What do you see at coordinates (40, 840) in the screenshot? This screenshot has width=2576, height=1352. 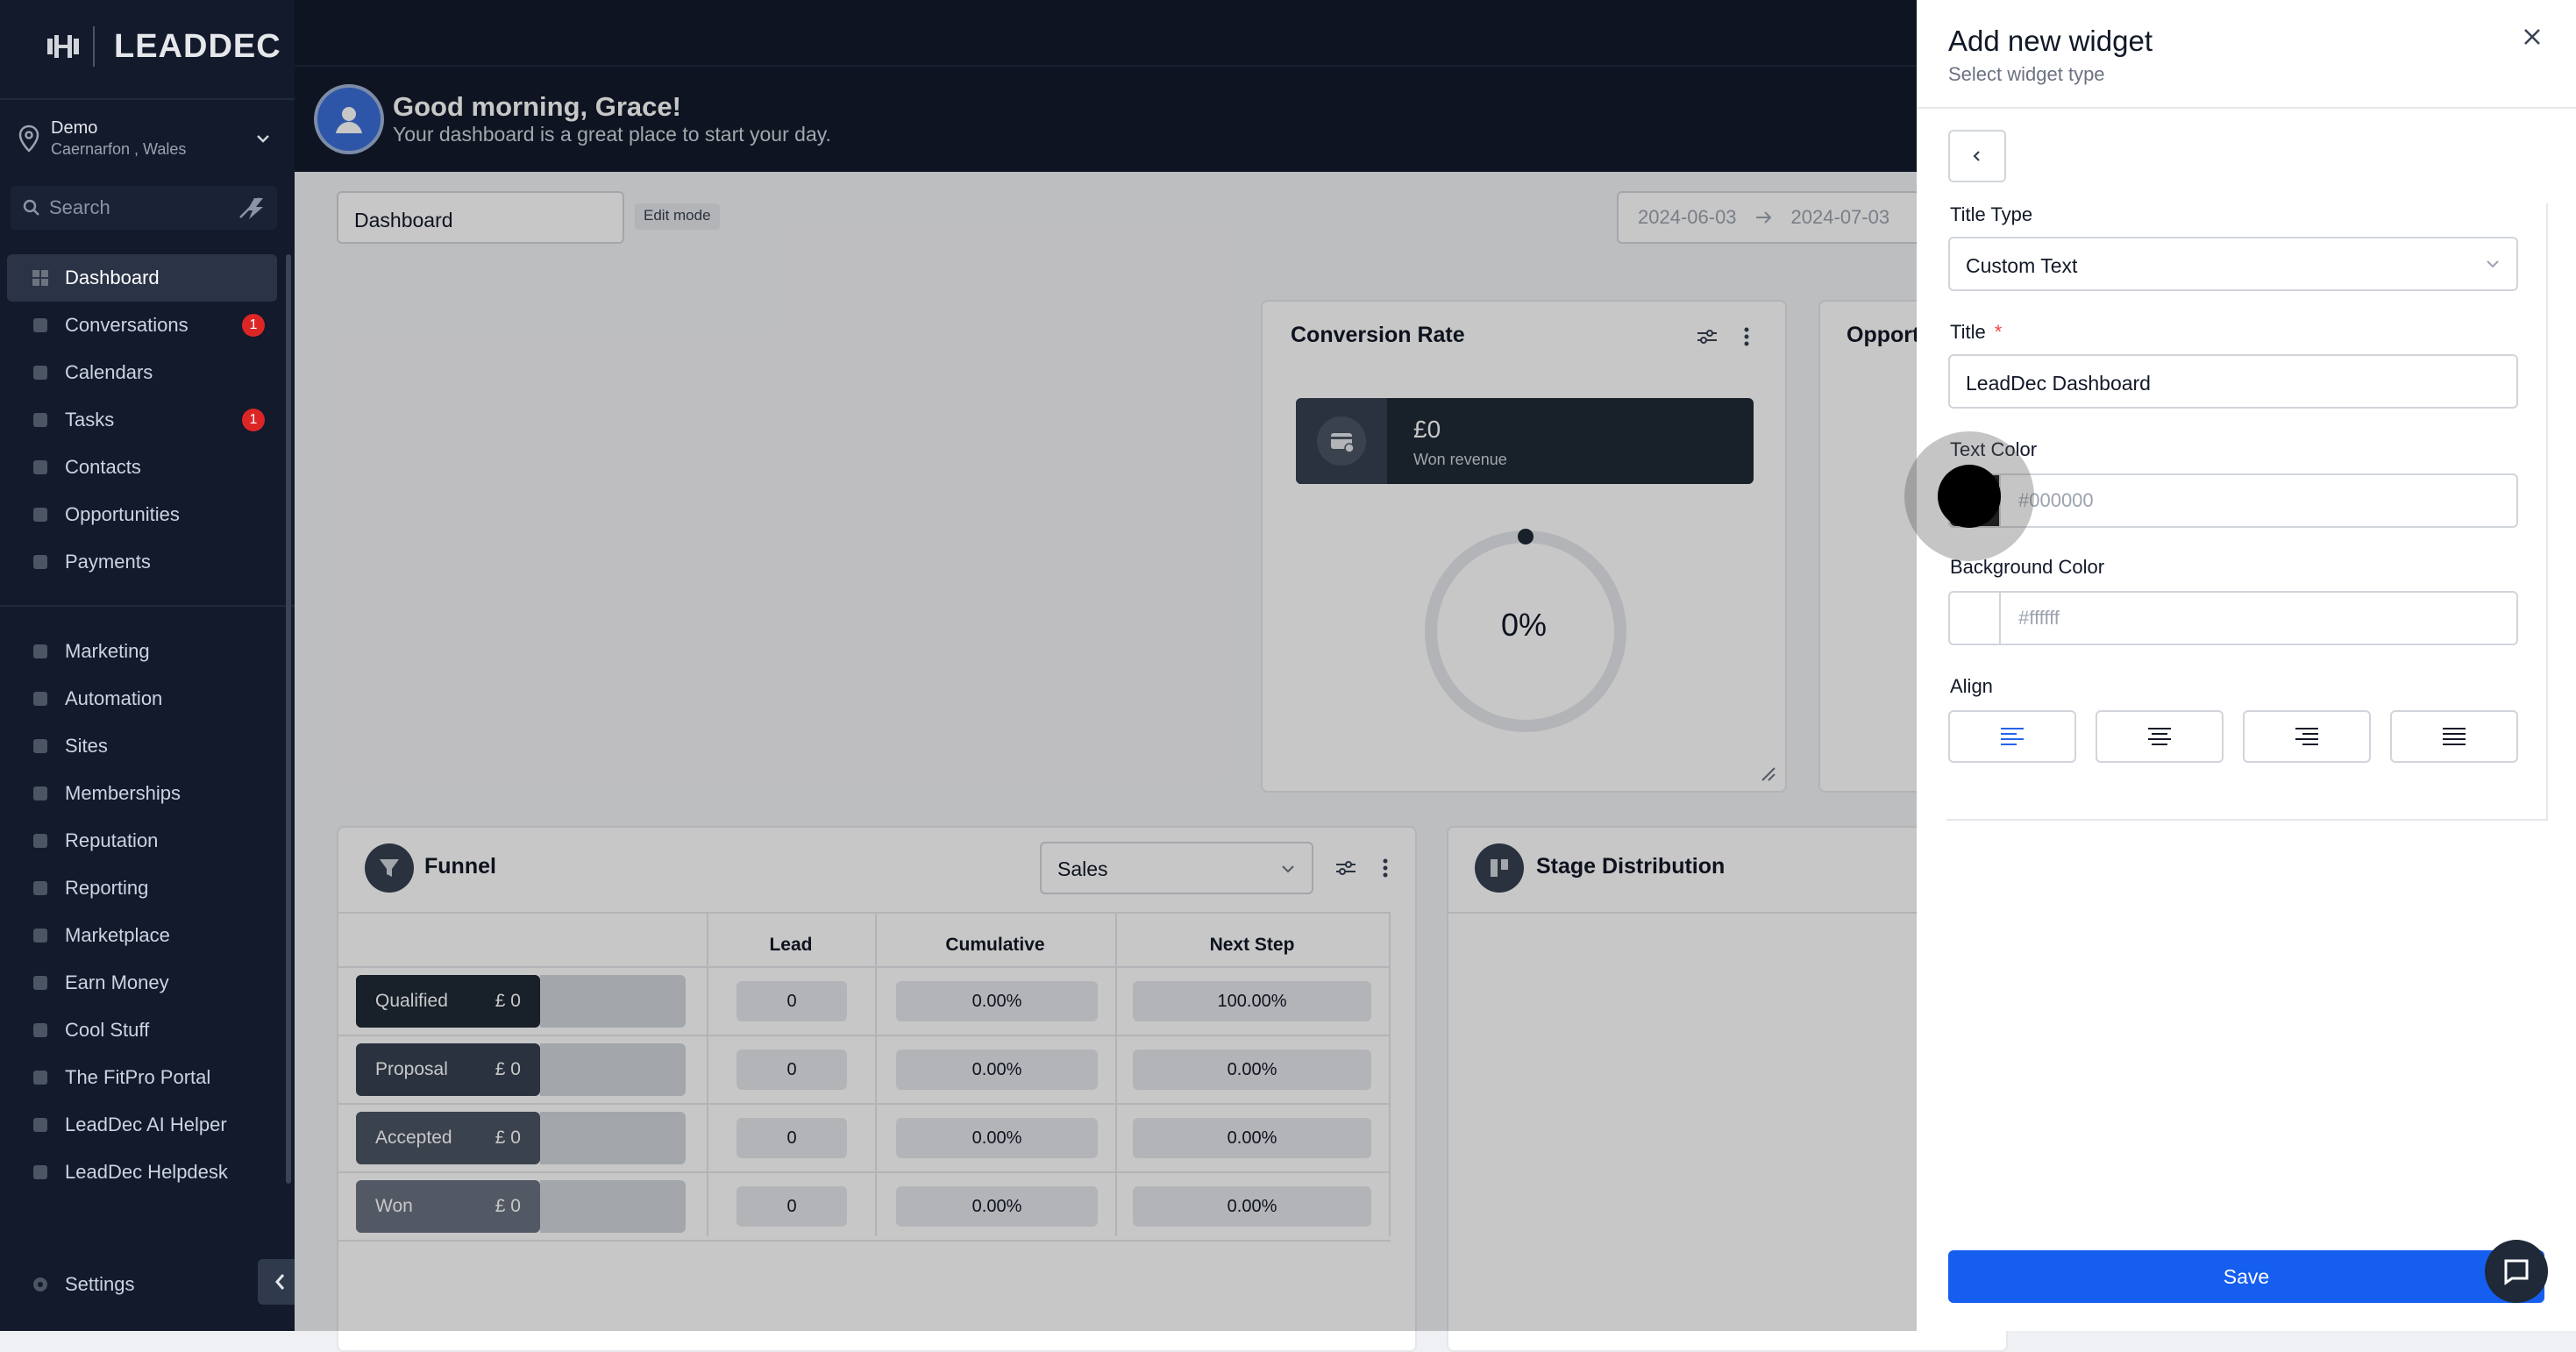 I see `star-icon` at bounding box center [40, 840].